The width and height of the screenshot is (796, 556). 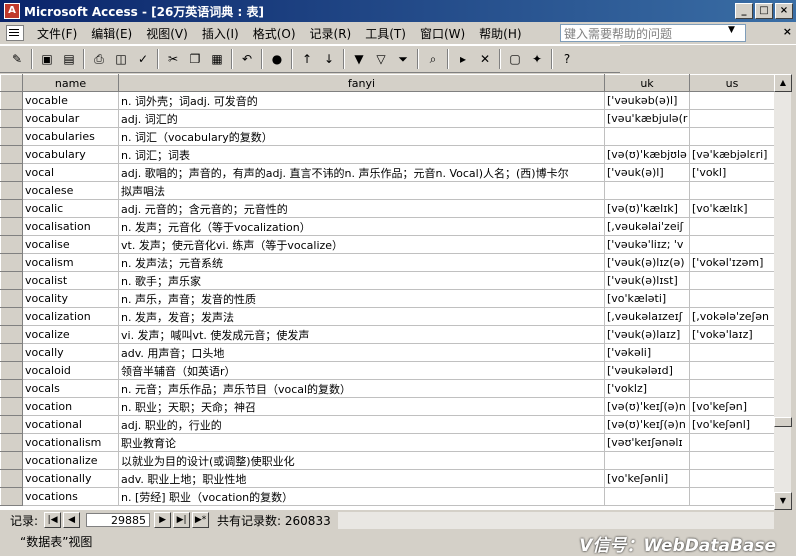 I want to click on minimize-button: _, so click(x=744, y=11).